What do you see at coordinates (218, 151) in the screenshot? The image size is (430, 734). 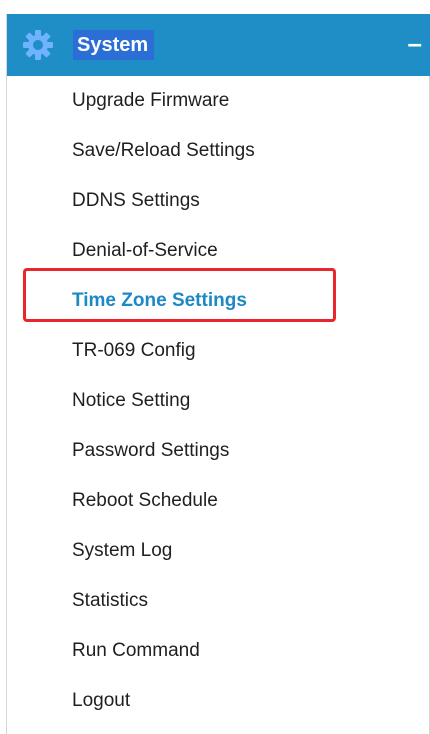 I see `menu-item-save-reload-settings: Save/Reload Settings` at bounding box center [218, 151].